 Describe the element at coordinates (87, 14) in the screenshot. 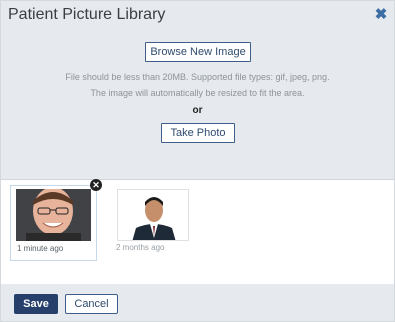

I see `dialog-title: Patient Picture Library` at that location.